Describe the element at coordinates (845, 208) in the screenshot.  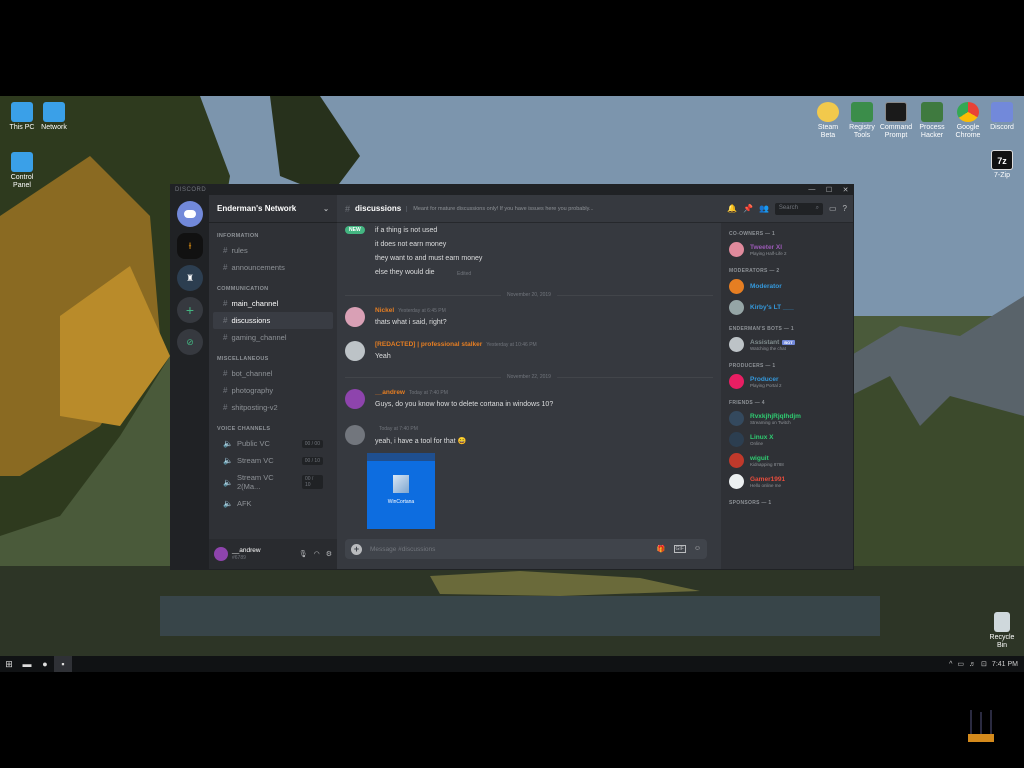
I see `help-icon: ?` at that location.